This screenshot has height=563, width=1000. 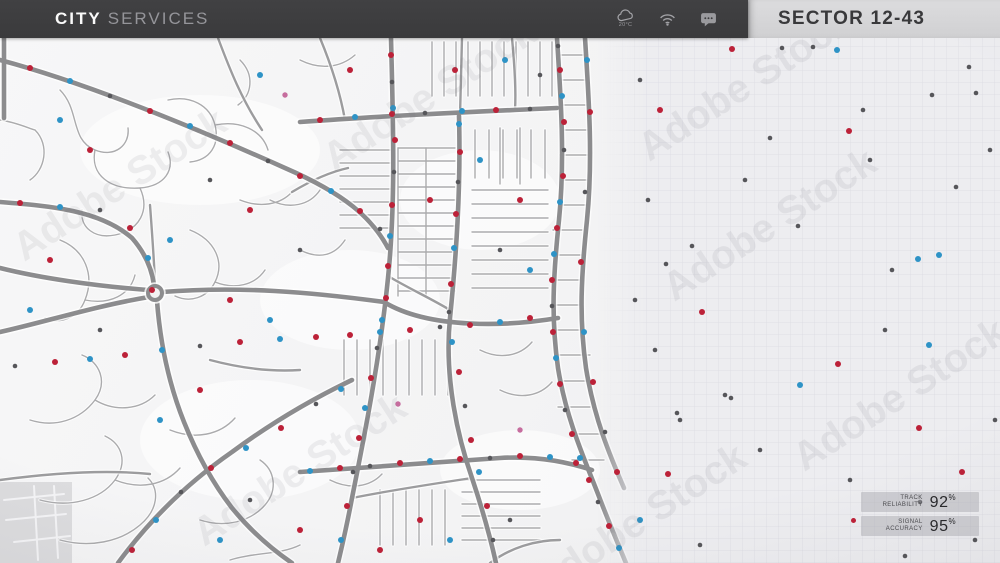 I want to click on top-bar-dark-section: CITY SERVICES 20°C, so click(x=374, y=19).